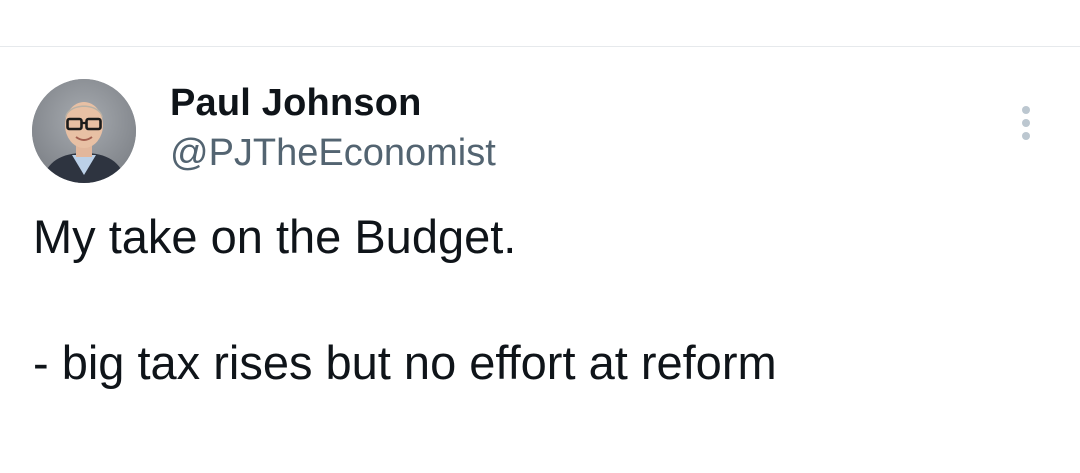 This screenshot has width=1080, height=473. I want to click on more-options-button, so click(1026, 123).